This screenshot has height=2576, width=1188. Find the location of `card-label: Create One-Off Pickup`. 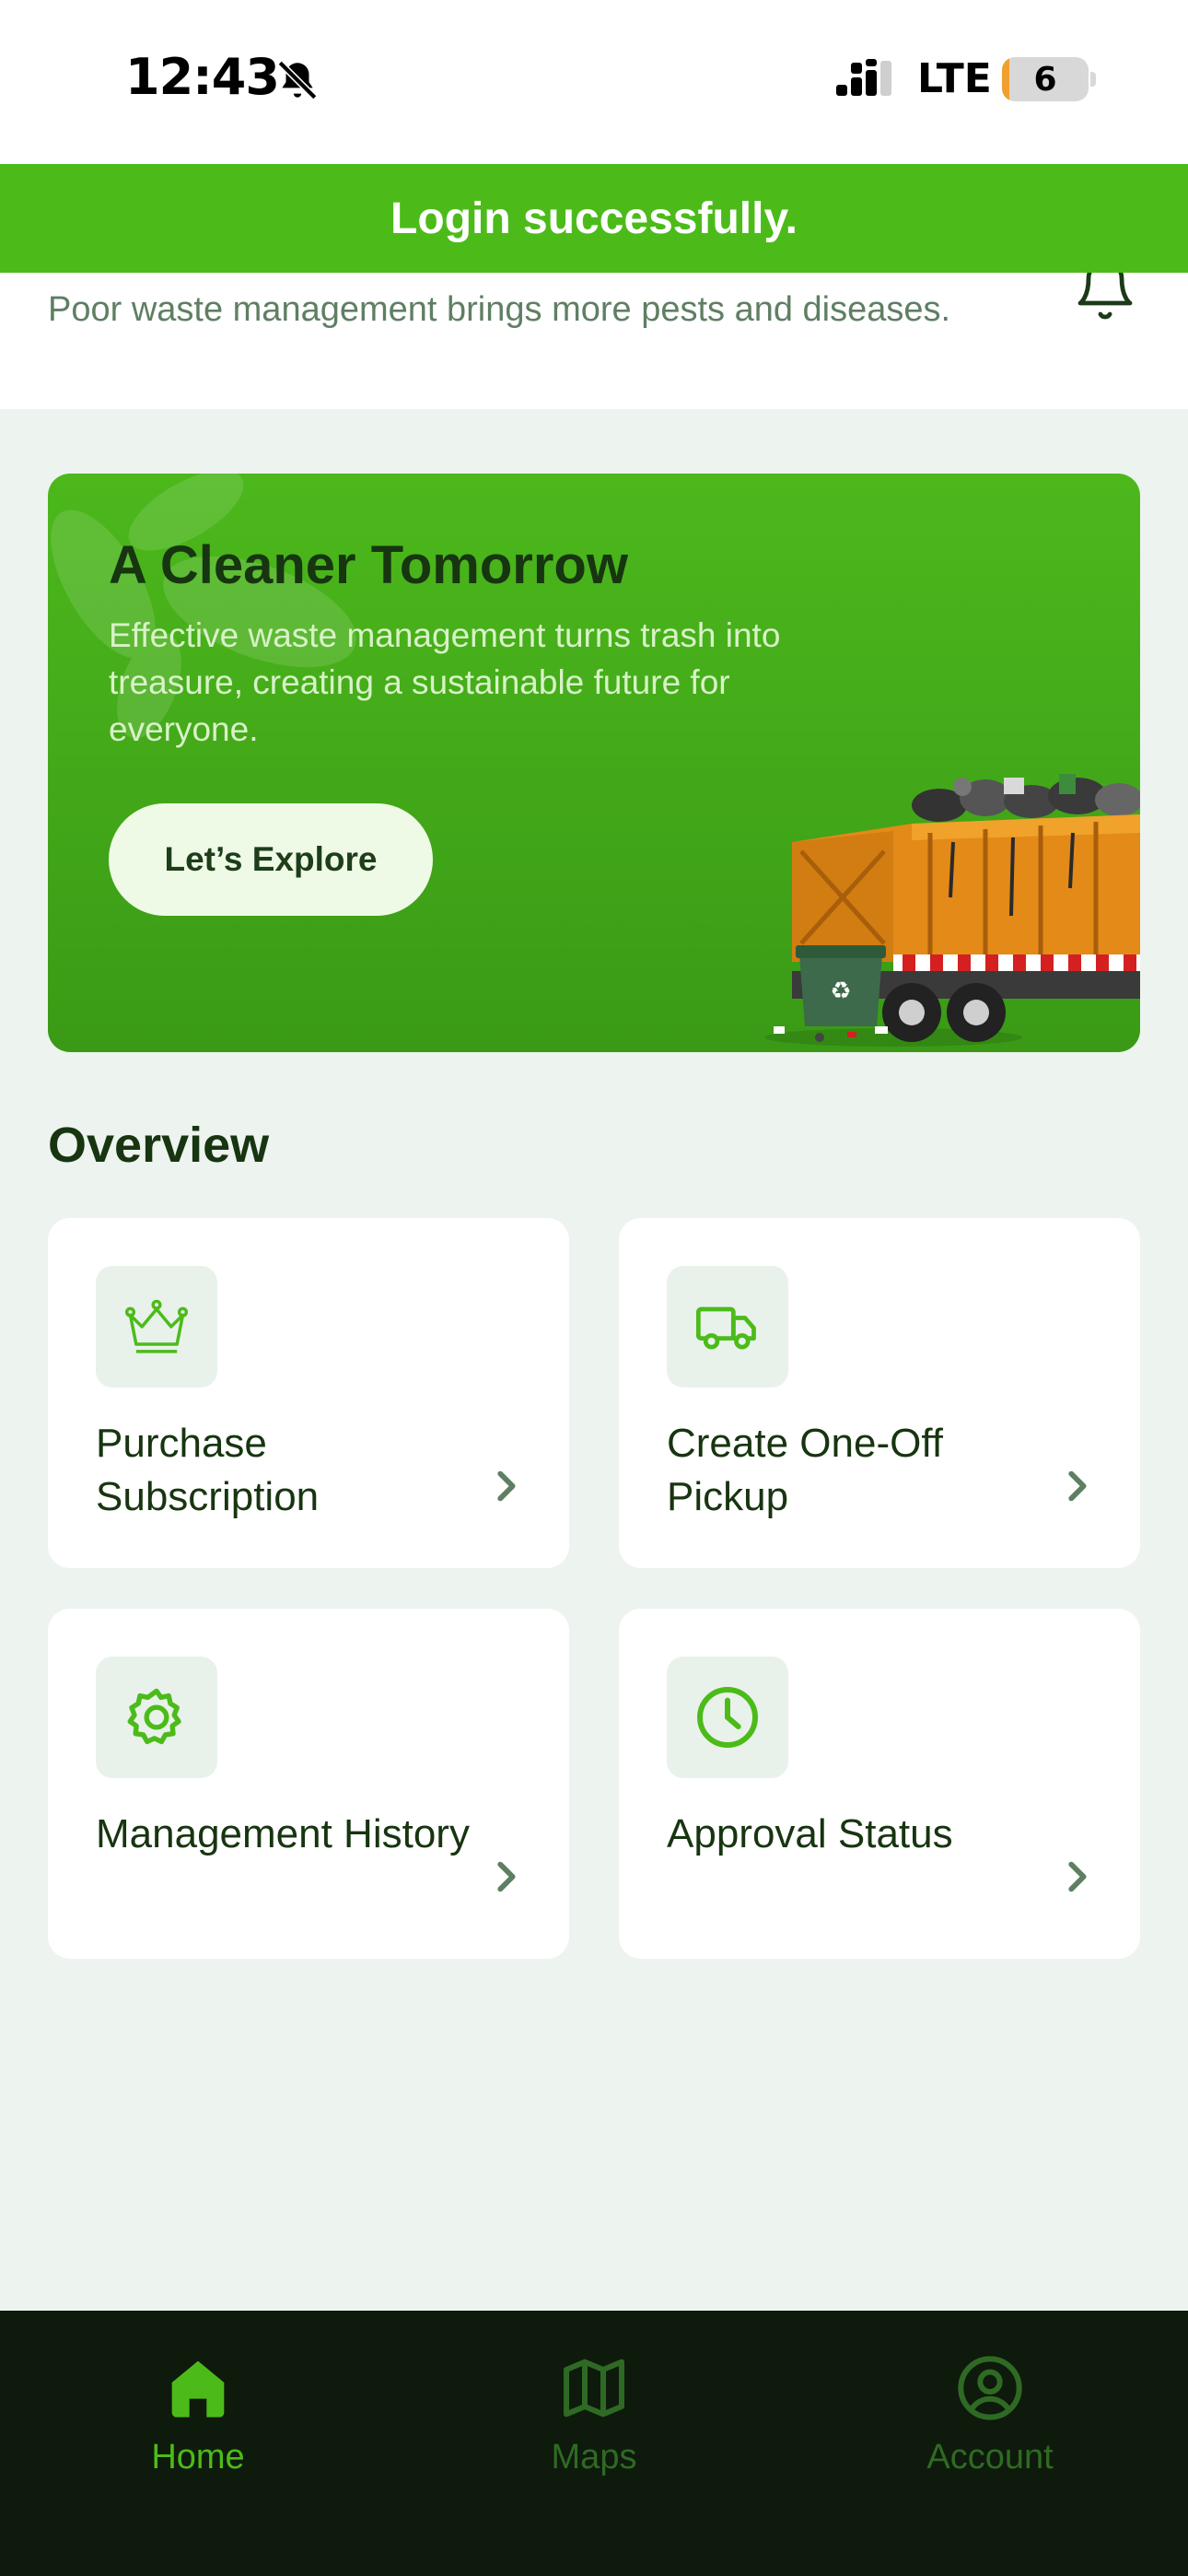

card-label: Create One-Off Pickup is located at coordinates (805, 1470).